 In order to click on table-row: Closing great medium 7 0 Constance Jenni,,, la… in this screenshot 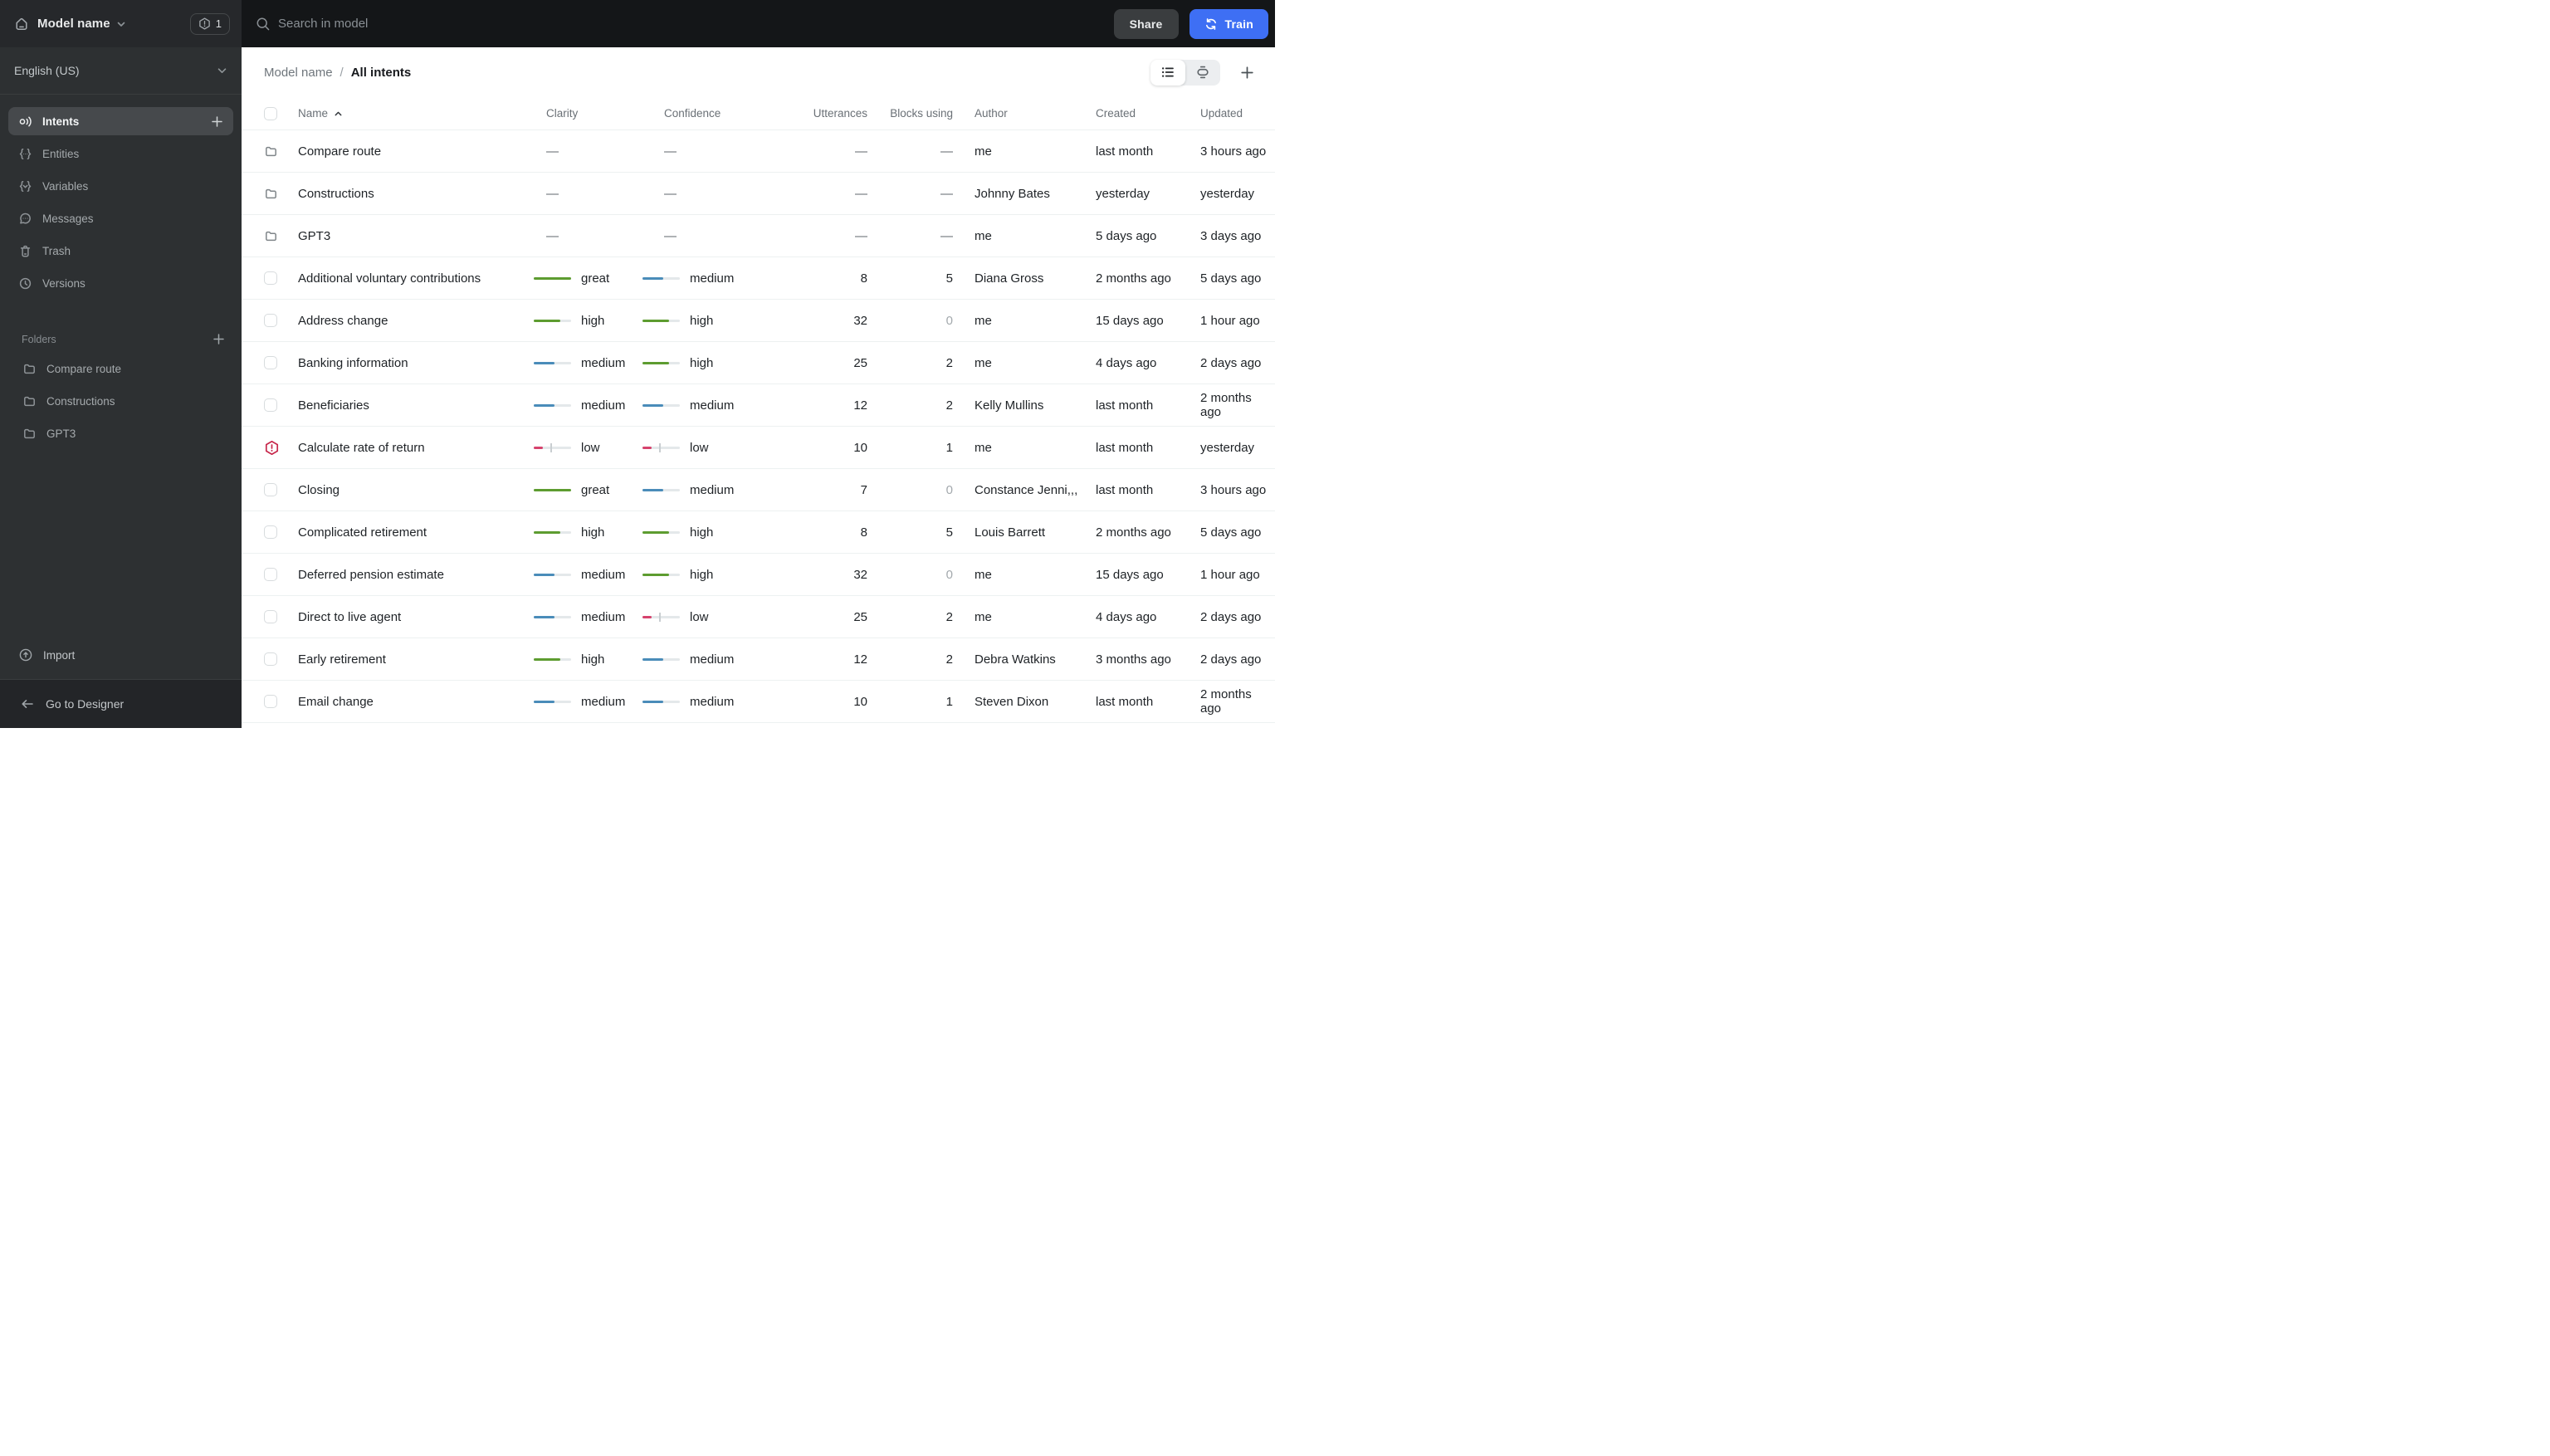, I will do `click(758, 490)`.